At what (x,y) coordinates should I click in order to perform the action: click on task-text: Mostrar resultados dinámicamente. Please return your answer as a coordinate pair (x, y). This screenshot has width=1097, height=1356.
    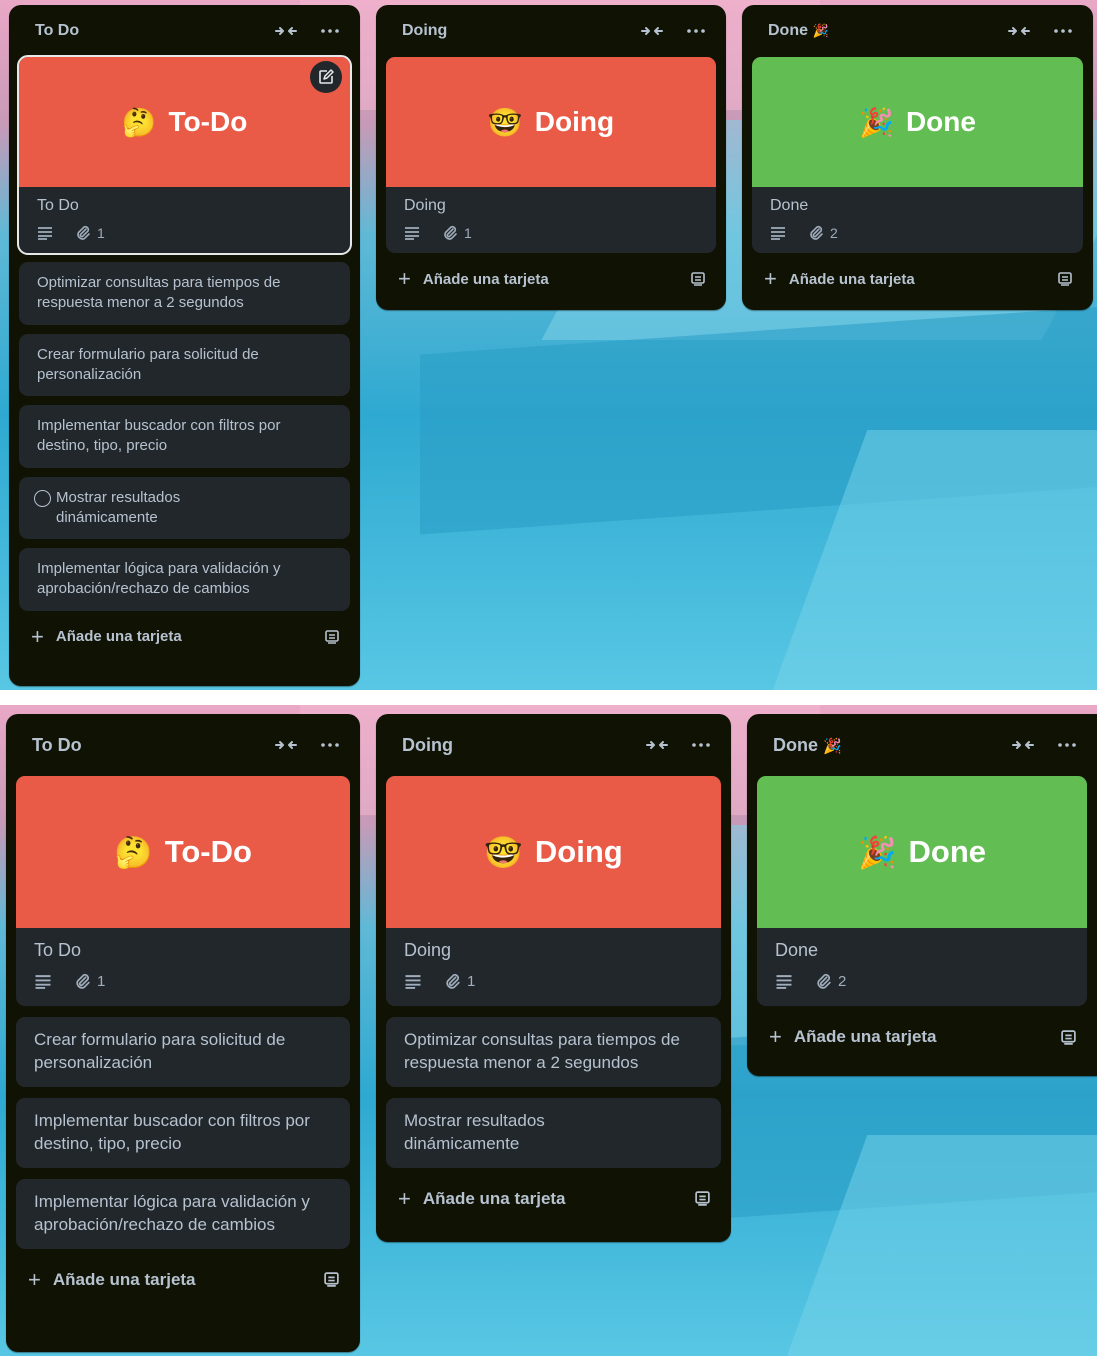
    Looking at the image, I should click on (118, 507).